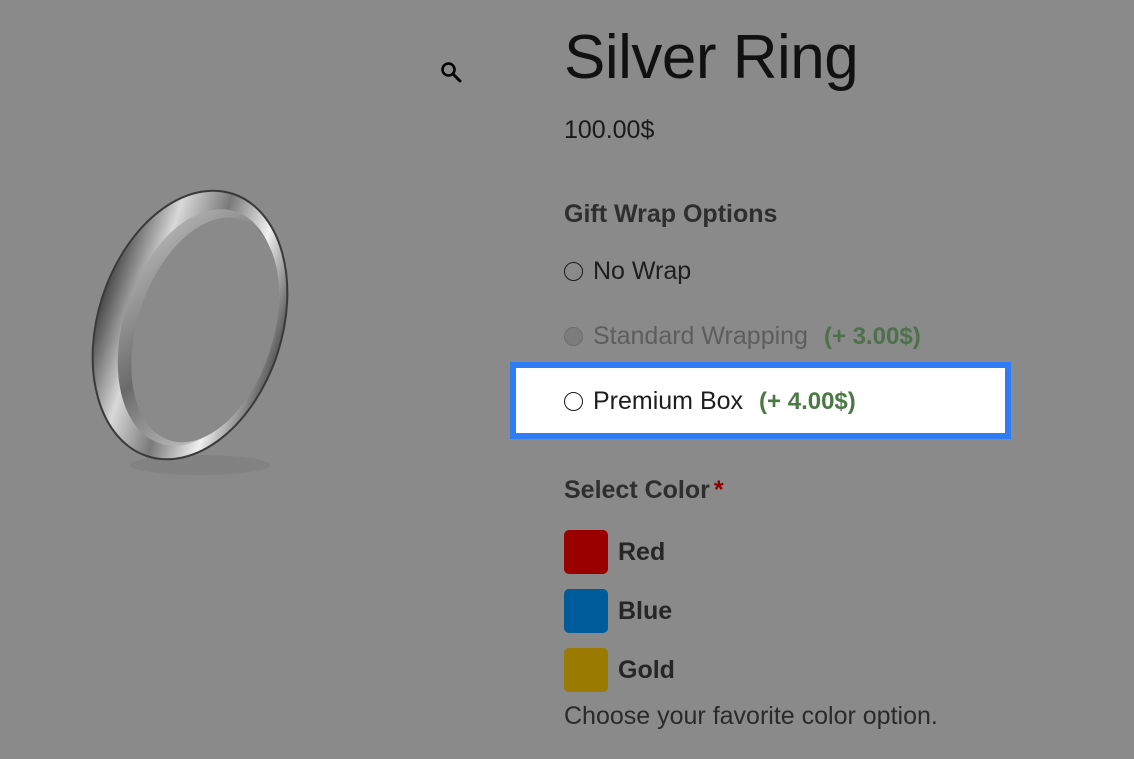  I want to click on option-label: Standard Wrapping, so click(700, 336).